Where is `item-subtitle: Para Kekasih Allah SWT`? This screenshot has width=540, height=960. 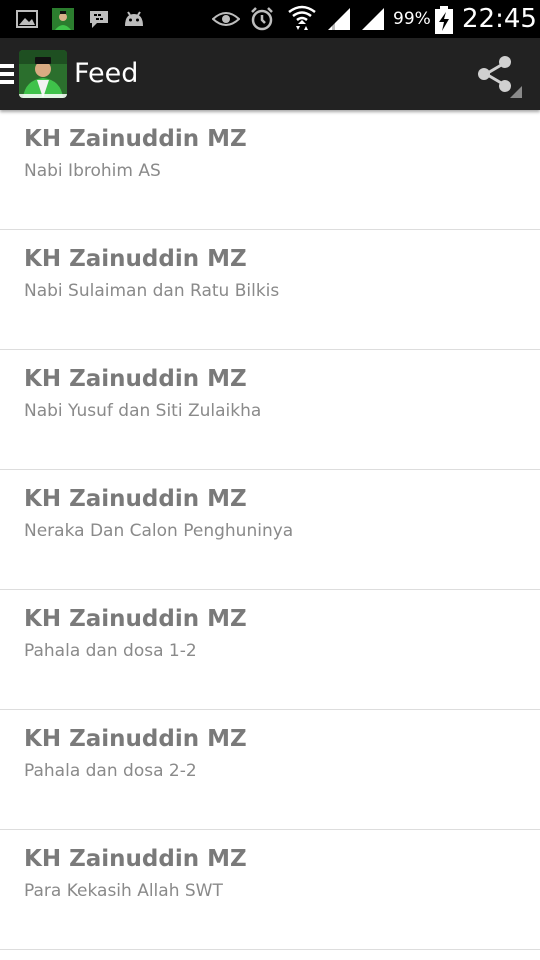
item-subtitle: Para Kekasih Allah SWT is located at coordinates (123, 891).